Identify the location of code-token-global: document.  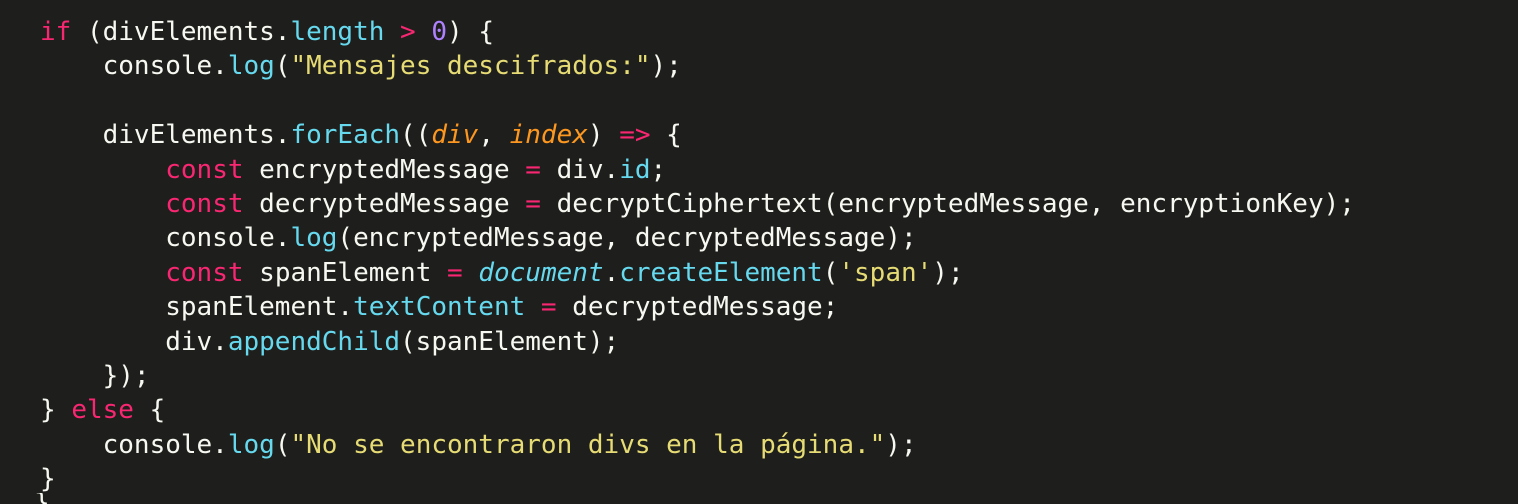
(541, 272).